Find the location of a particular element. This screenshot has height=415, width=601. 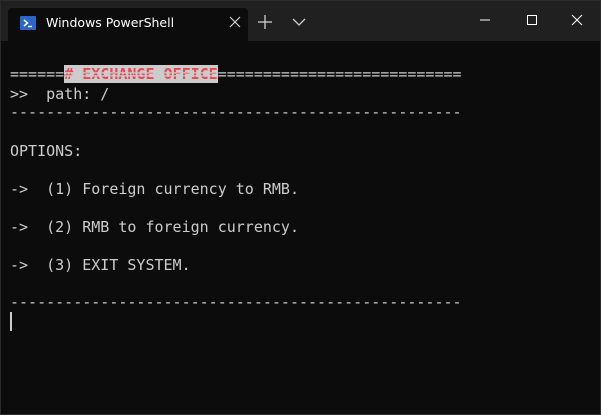

powershell-icon is located at coordinates (28, 23).